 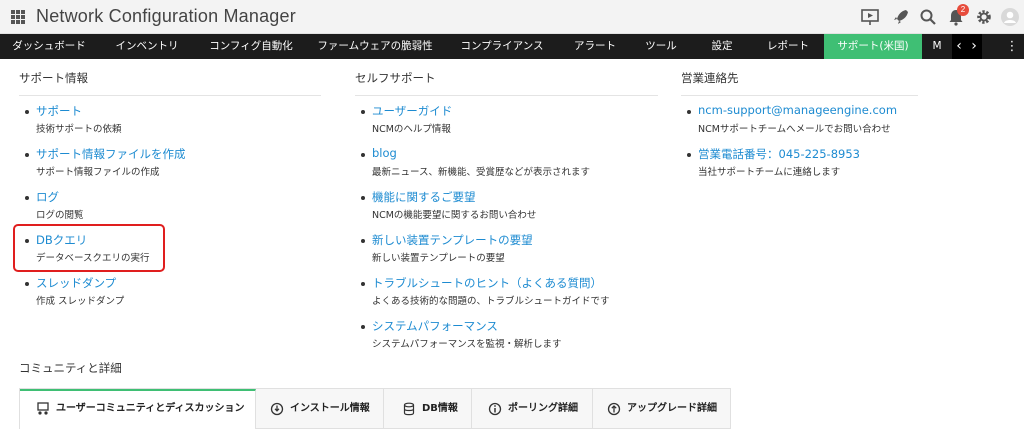 I want to click on support-link: サポート, so click(x=59, y=111).